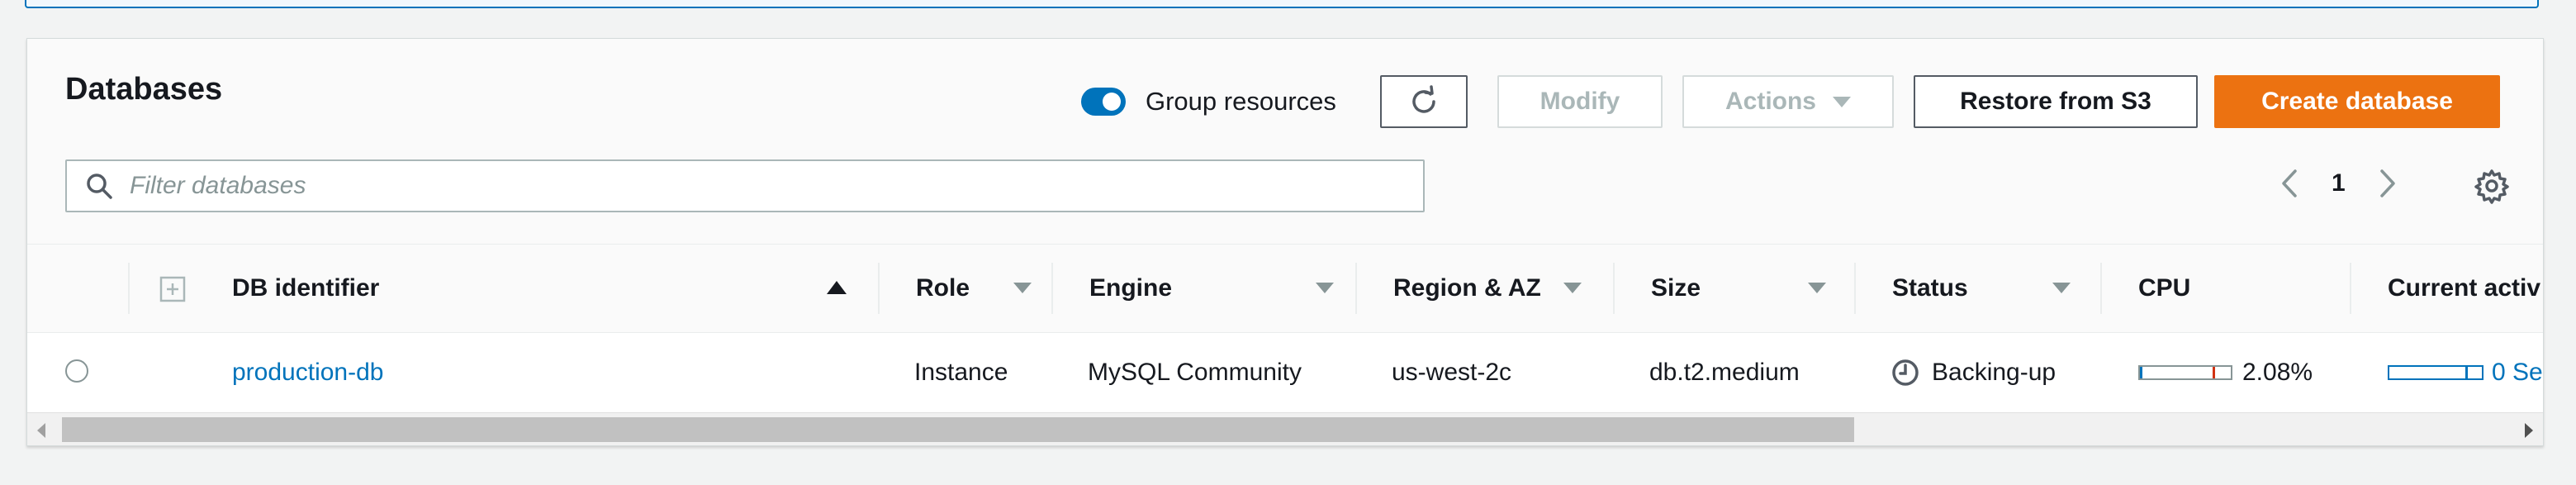 The width and height of the screenshot is (2576, 485). Describe the element at coordinates (1724, 372) in the screenshot. I see `size-cell: db.t2.medium` at that location.